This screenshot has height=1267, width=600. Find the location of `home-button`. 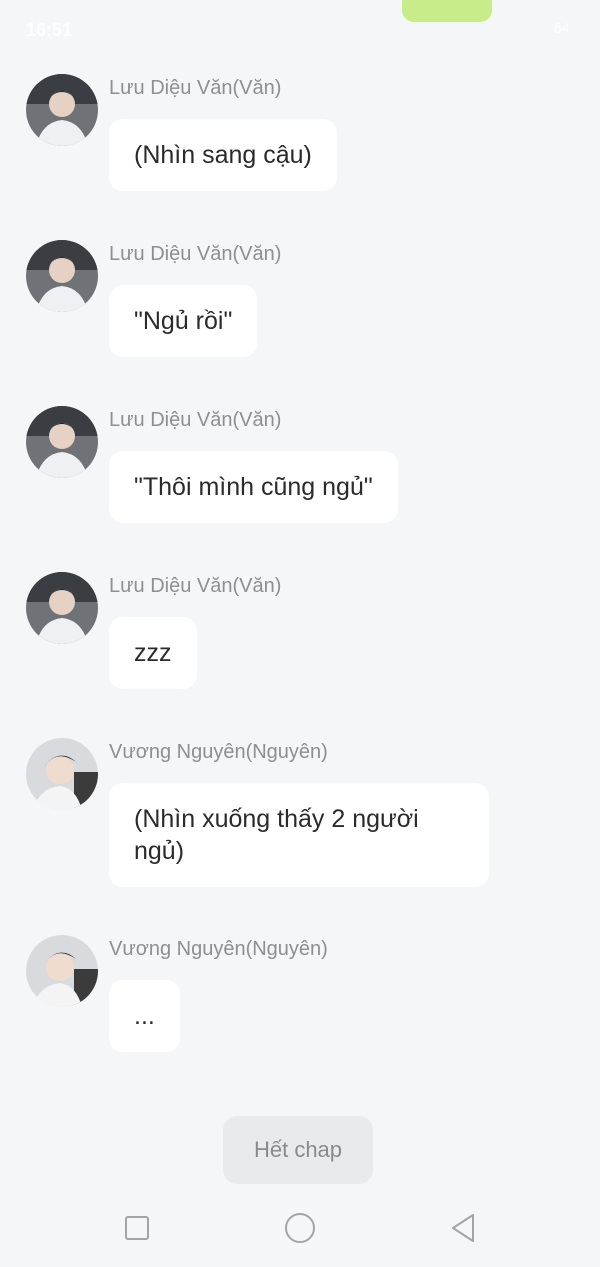

home-button is located at coordinates (300, 1228).